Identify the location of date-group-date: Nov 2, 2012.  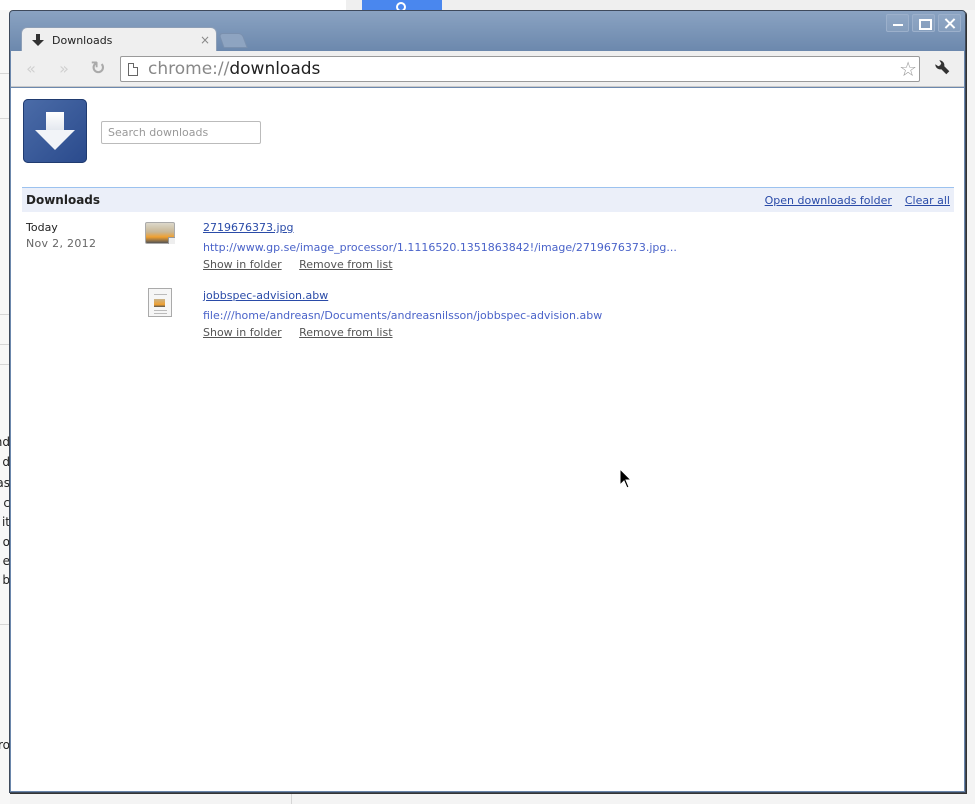
(61, 243).